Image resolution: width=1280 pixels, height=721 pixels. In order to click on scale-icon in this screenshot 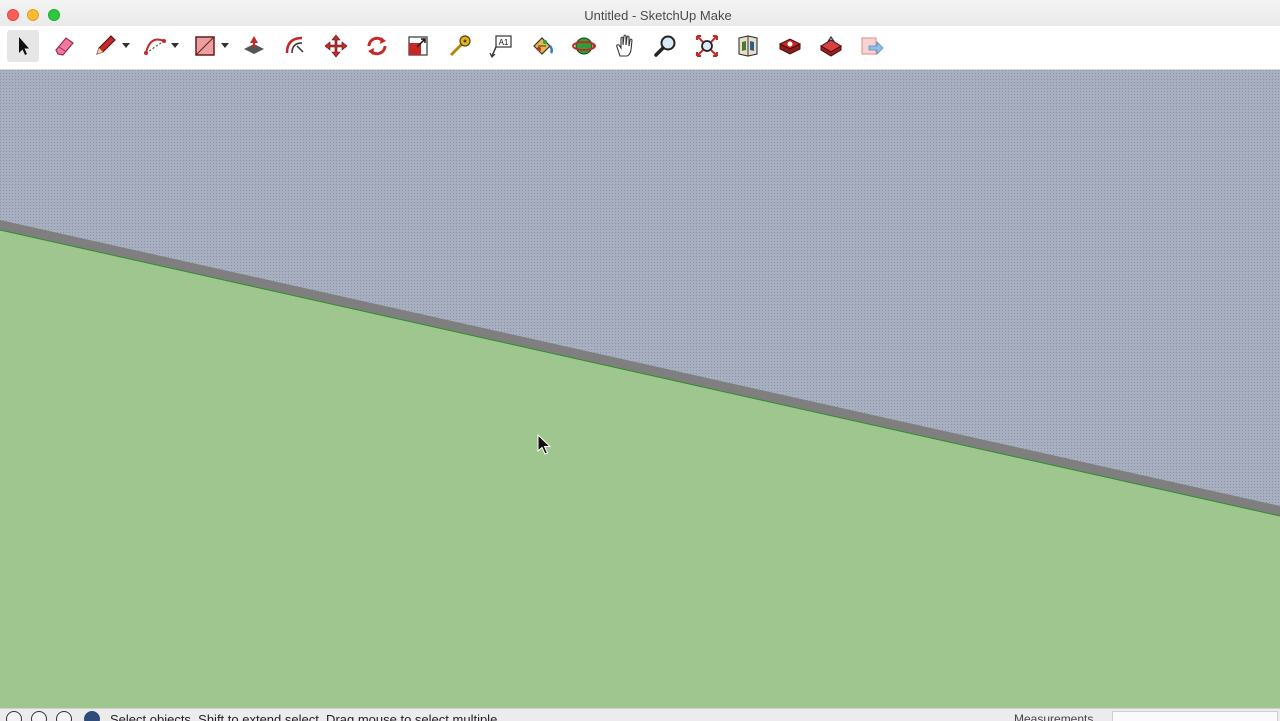, I will do `click(418, 46)`.